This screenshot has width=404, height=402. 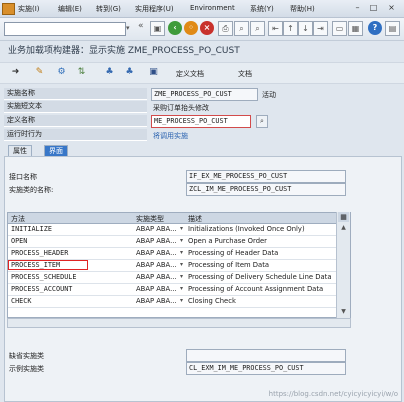 What do you see at coordinates (18, 219) in the screenshot?
I see `column-method: 方法` at bounding box center [18, 219].